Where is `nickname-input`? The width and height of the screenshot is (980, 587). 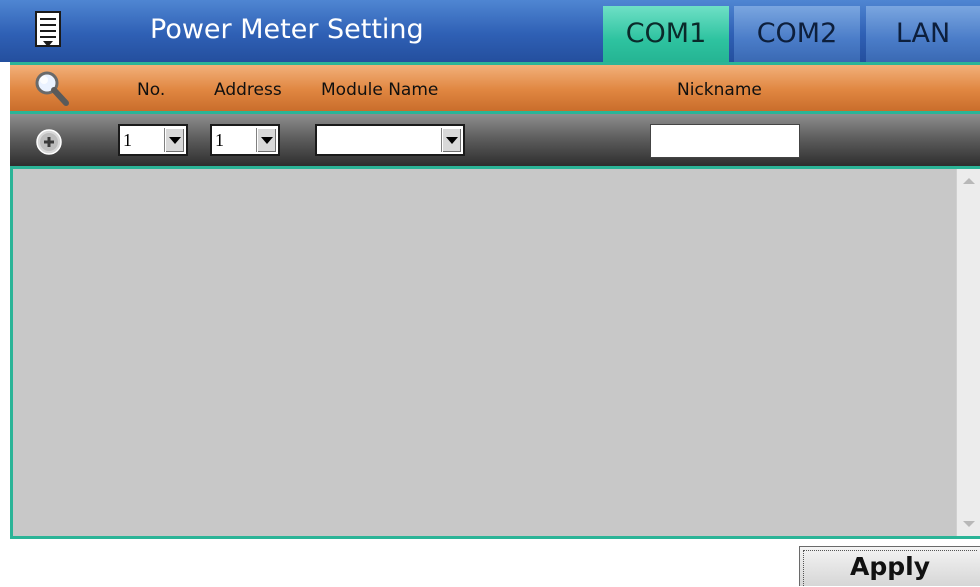 nickname-input is located at coordinates (725, 141).